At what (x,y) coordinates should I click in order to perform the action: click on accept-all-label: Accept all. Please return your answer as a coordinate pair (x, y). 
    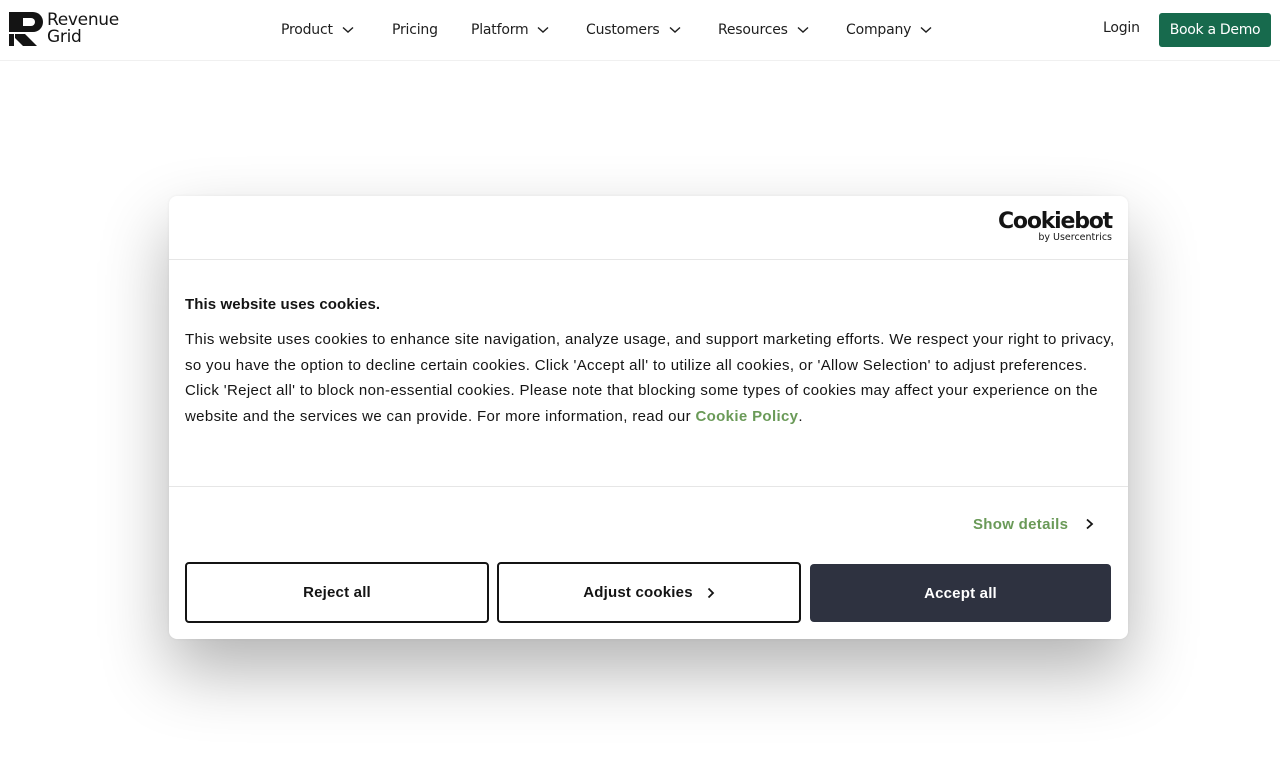
    Looking at the image, I should click on (960, 593).